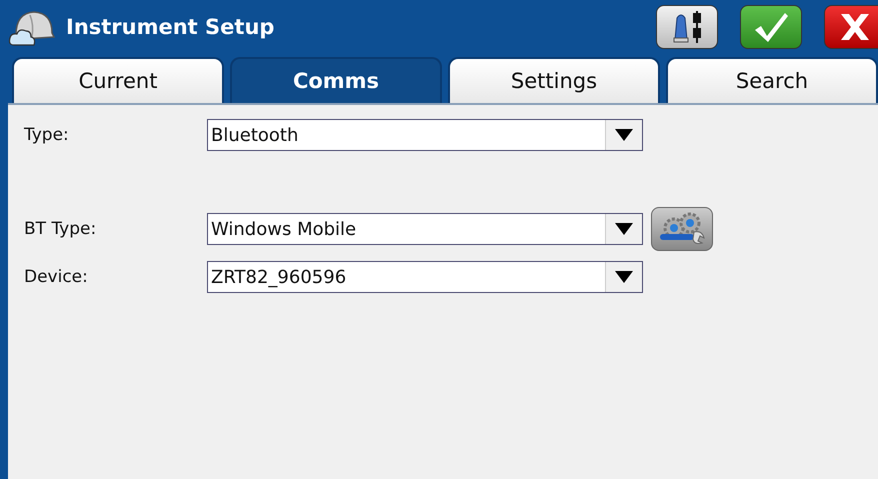  Describe the element at coordinates (851, 26) in the screenshot. I see `close-button` at that location.